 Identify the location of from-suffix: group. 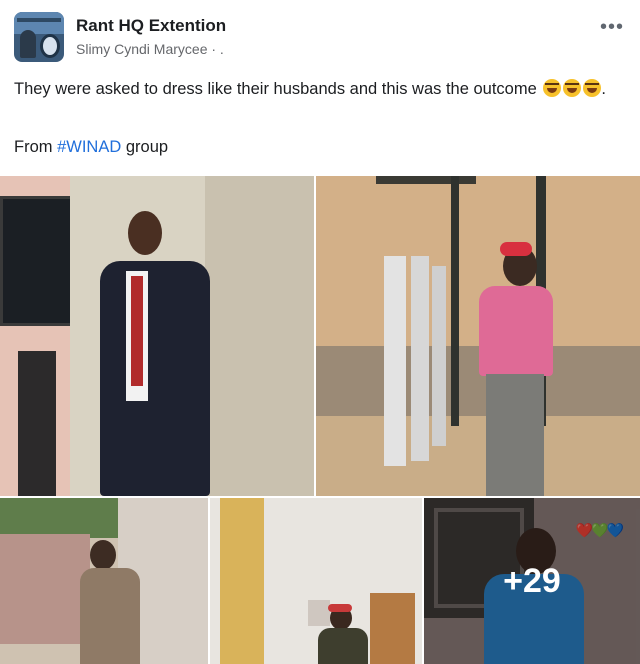
(145, 147).